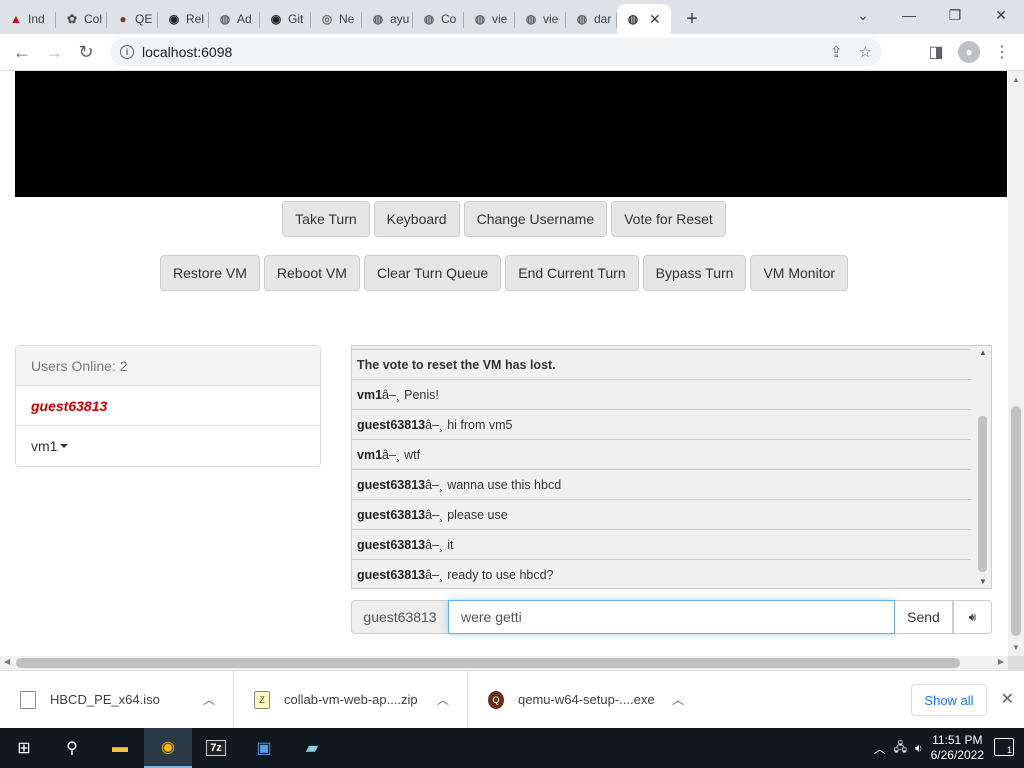  I want to click on notepad-icon: ▰, so click(312, 748).